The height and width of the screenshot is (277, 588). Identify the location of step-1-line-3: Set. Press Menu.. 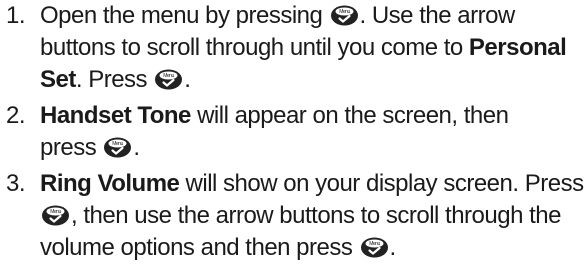
(115, 79).